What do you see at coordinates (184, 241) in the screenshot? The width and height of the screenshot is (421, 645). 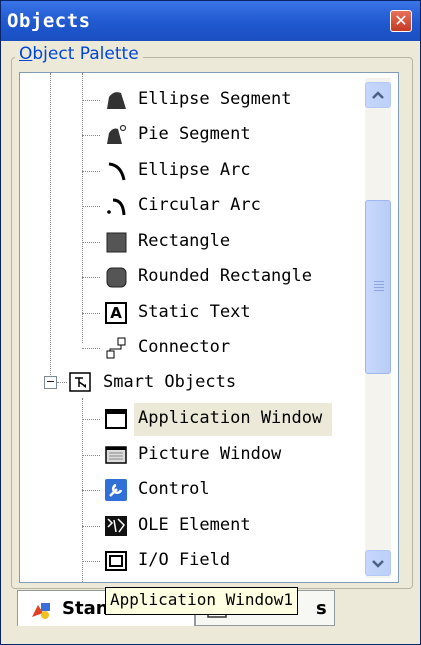 I see `tree-item-label: Rectangle` at bounding box center [184, 241].